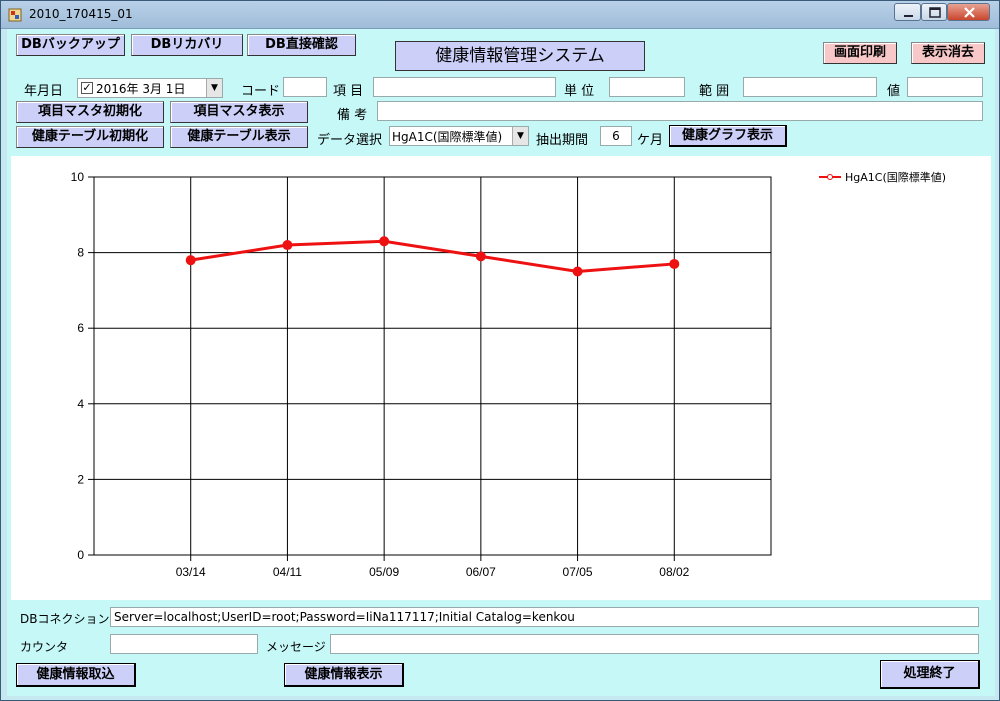 The height and width of the screenshot is (701, 1000). What do you see at coordinates (65, 619) in the screenshot?
I see `db-connection-label: DBコネクション` at bounding box center [65, 619].